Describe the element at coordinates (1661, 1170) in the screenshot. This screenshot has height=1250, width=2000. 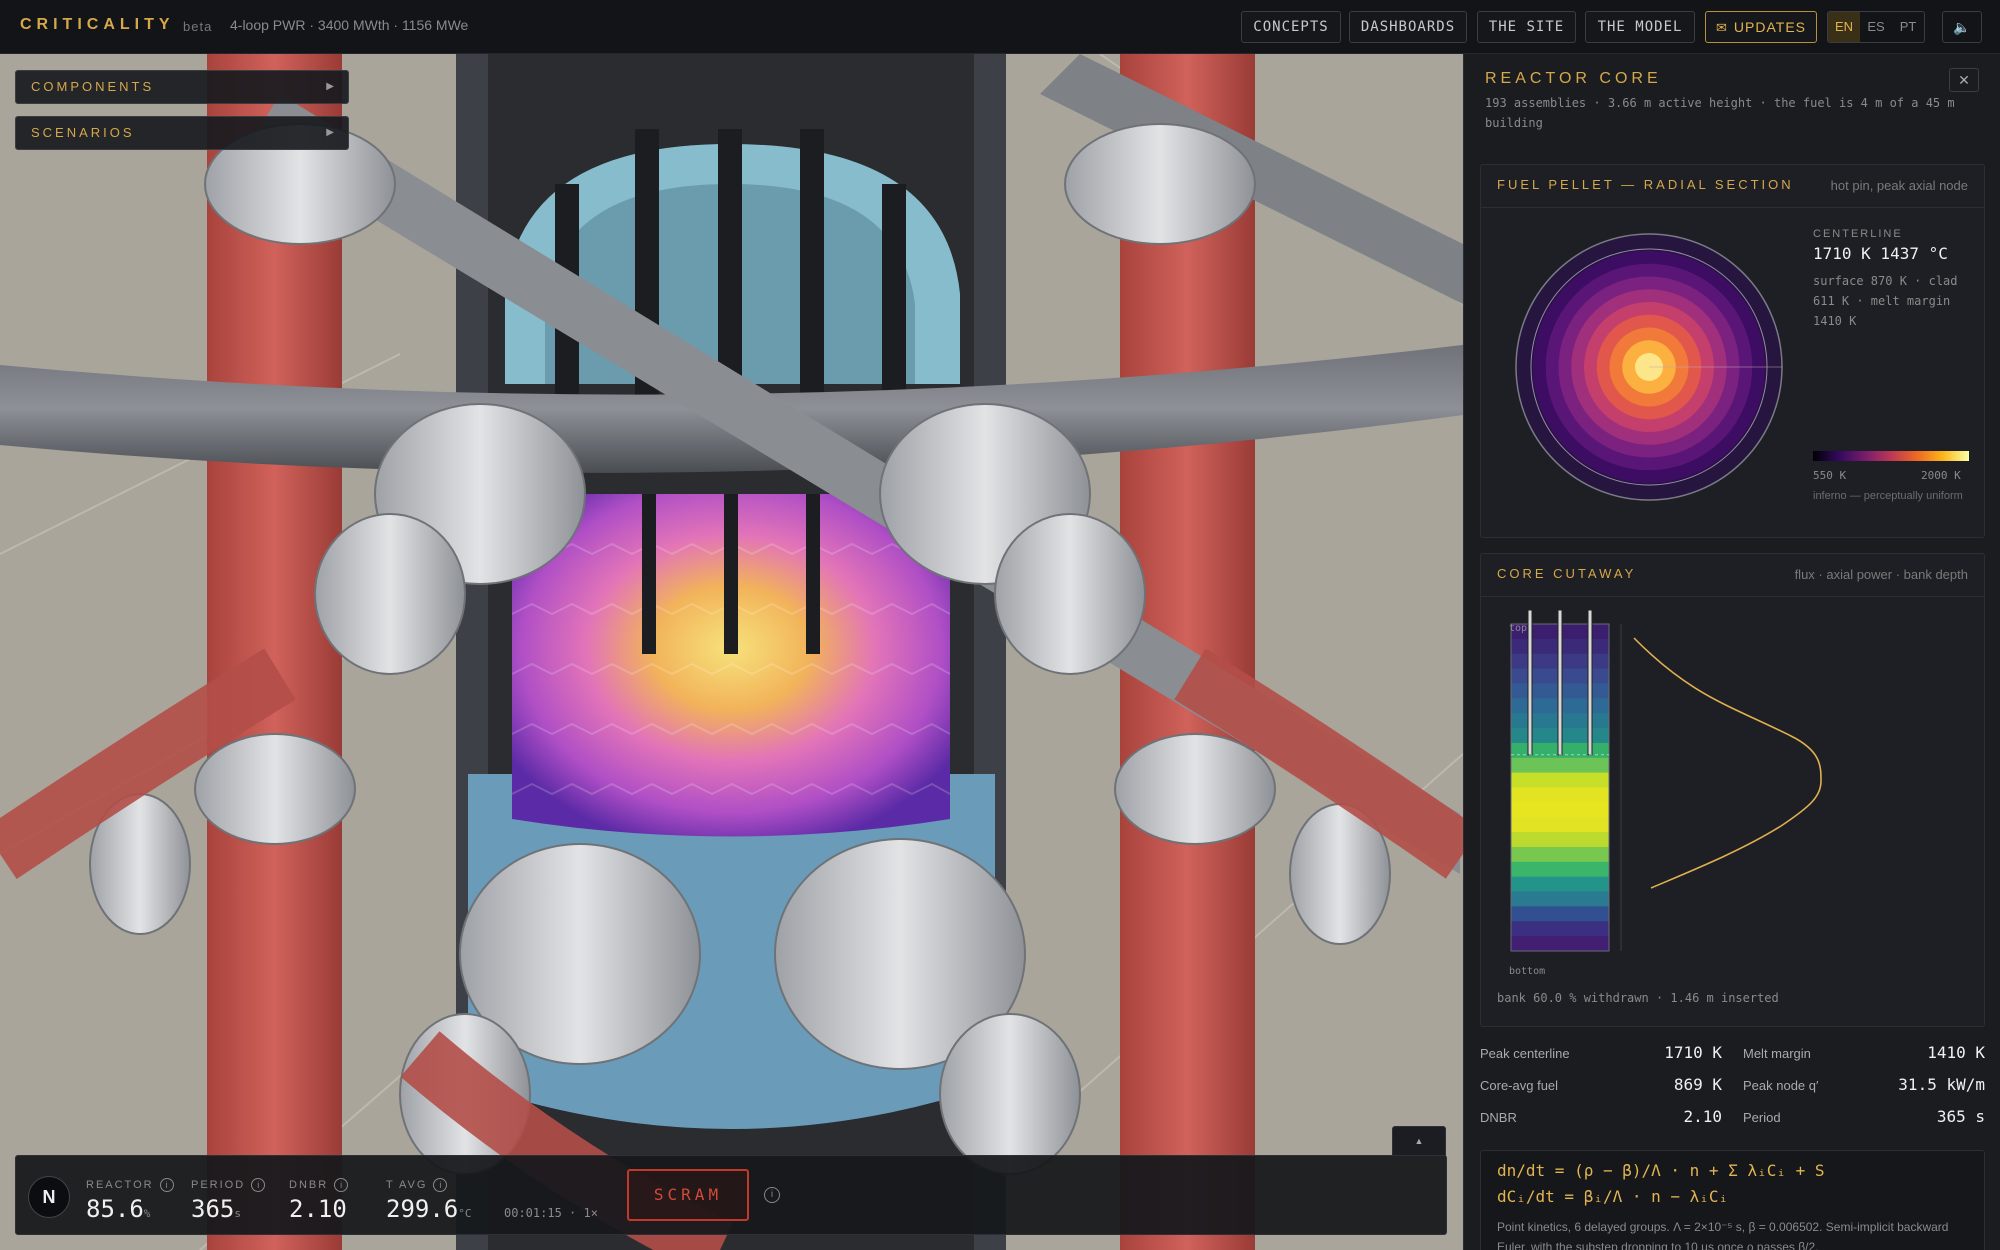
I see `equation-neutron: dn/dt = (ρ − β)/Λ · n + Σ λᵢCᵢ + S` at that location.